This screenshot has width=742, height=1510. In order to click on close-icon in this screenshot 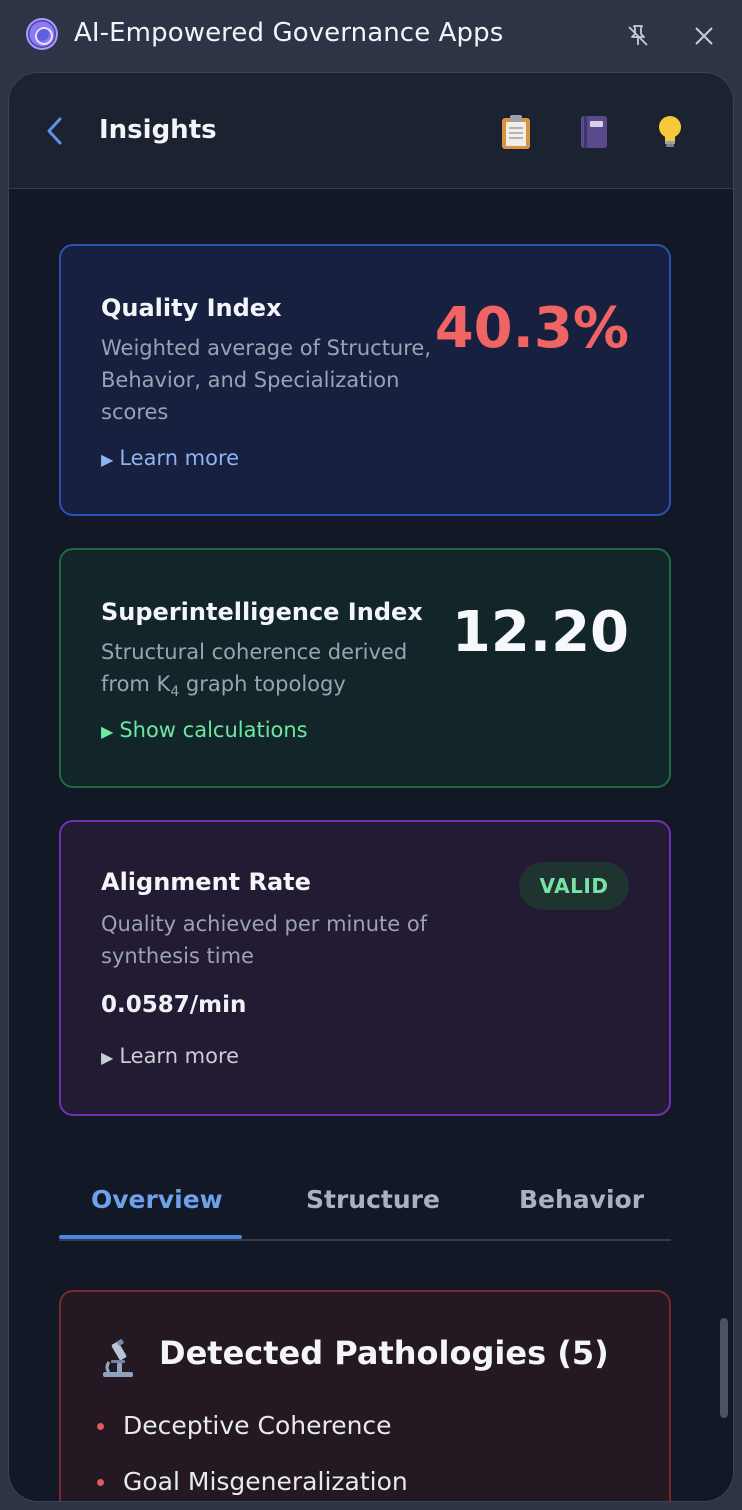, I will do `click(704, 36)`.